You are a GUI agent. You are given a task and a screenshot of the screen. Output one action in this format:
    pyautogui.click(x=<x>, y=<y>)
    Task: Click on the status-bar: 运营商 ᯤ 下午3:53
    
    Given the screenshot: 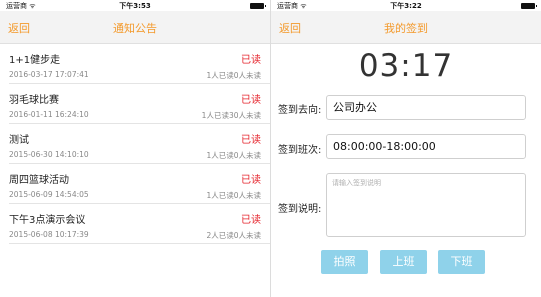 What is the action you would take?
    pyautogui.click(x=135, y=5)
    